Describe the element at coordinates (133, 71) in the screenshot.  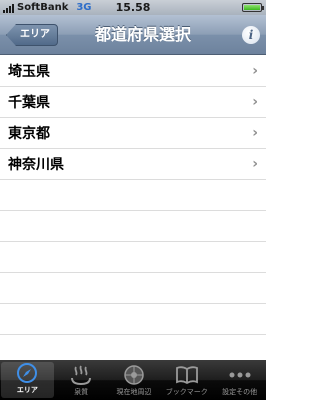
I see `list-item-saitama: 埼玉県 ›` at that location.